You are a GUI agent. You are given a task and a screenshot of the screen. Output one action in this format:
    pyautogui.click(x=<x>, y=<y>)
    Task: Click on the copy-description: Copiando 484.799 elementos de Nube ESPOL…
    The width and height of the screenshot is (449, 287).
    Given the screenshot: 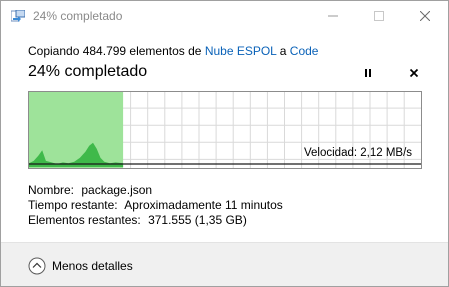 What is the action you would take?
    pyautogui.click(x=173, y=51)
    